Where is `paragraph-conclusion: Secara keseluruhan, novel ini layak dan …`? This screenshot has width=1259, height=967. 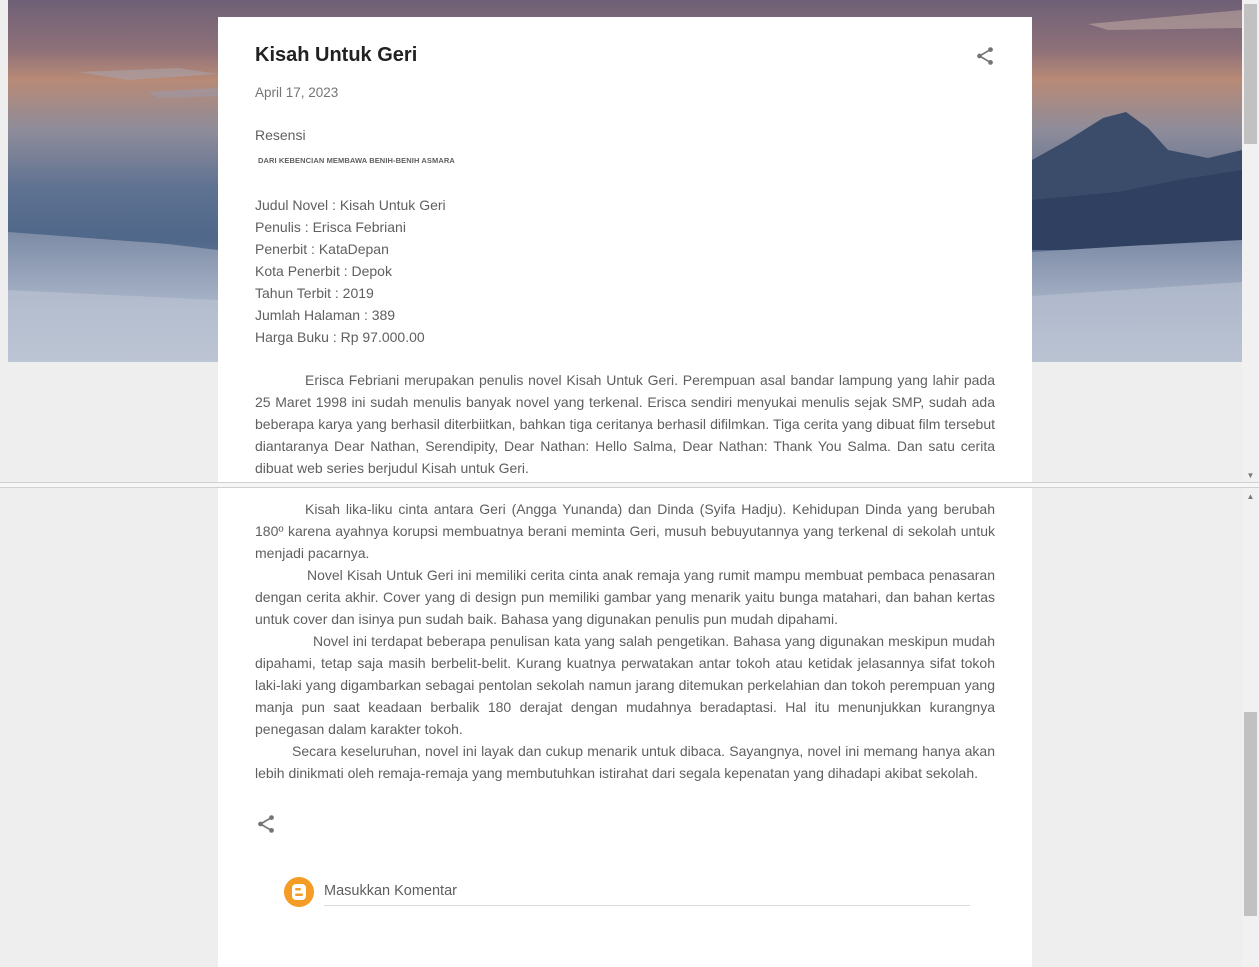 paragraph-conclusion: Secara keseluruhan, novel ini layak dan … is located at coordinates (625, 762).